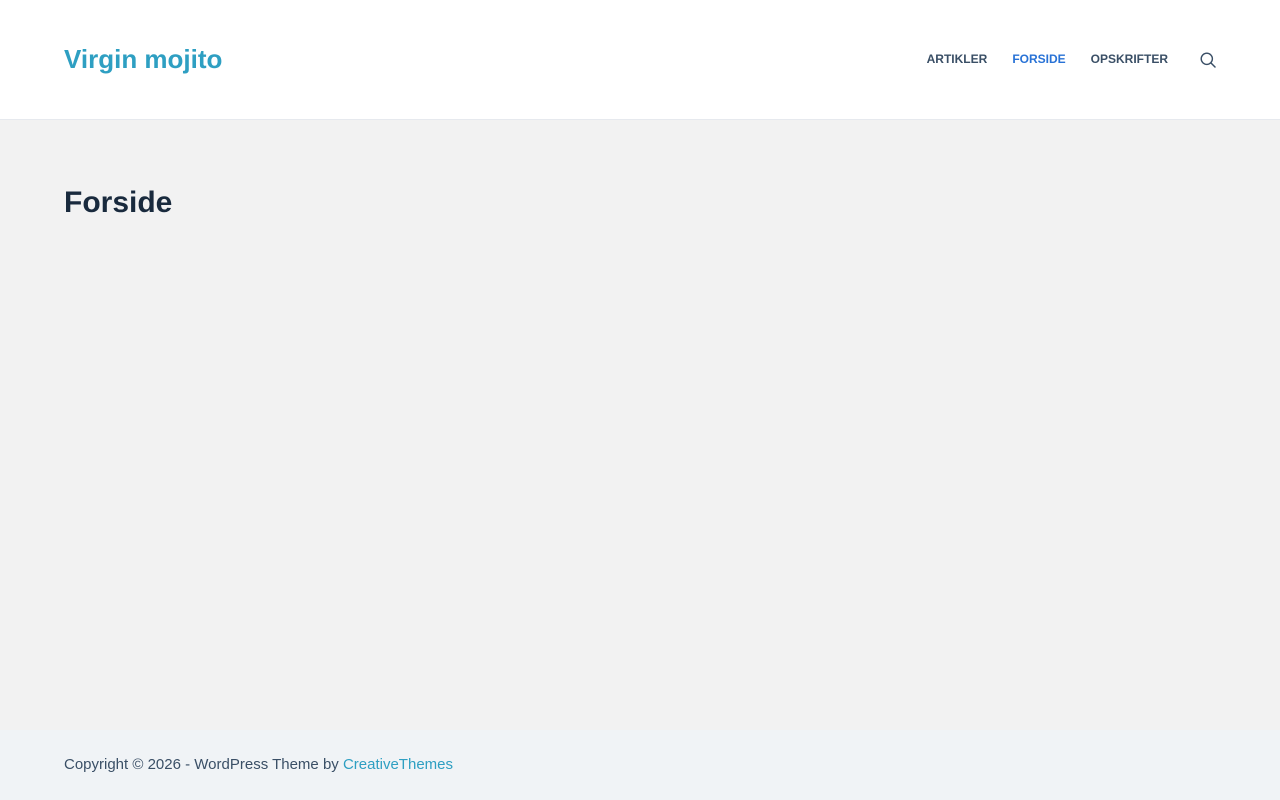 The width and height of the screenshot is (1280, 800). What do you see at coordinates (957, 59) in the screenshot?
I see `nav-item-artikler: ARTIKLER` at bounding box center [957, 59].